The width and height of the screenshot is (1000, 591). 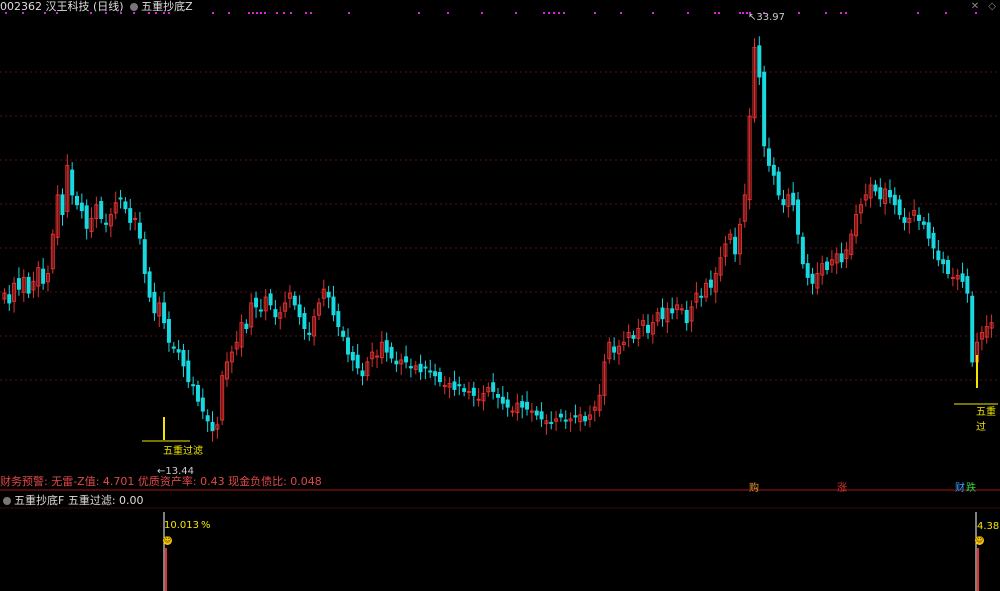 I want to click on close-icon: ✕, so click(x=975, y=6).